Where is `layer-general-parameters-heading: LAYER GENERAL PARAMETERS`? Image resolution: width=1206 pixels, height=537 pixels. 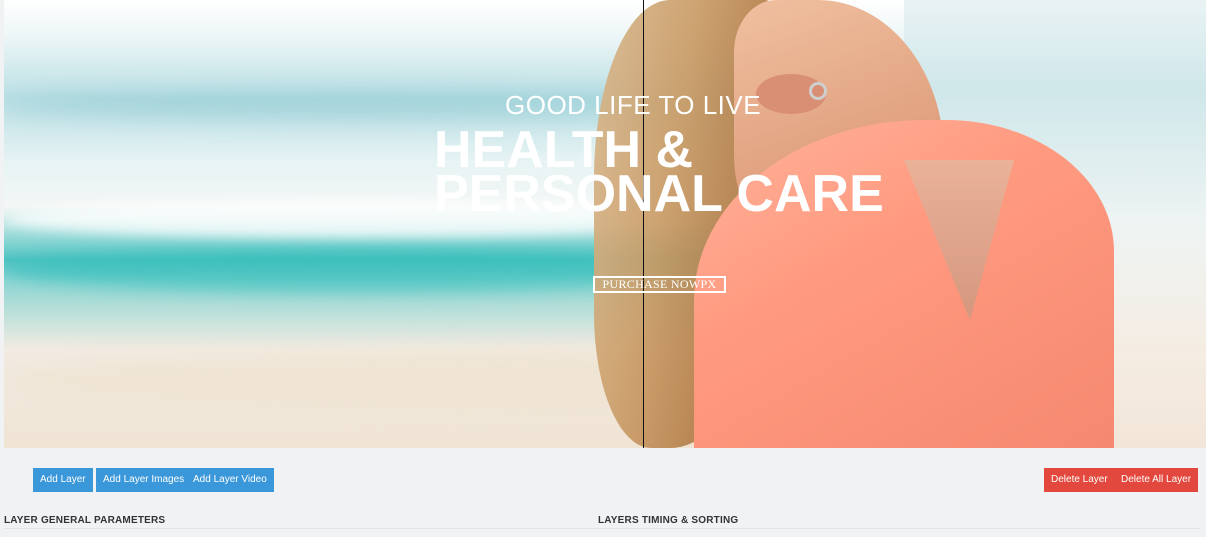
layer-general-parameters-heading: LAYER GENERAL PARAMETERS is located at coordinates (85, 520).